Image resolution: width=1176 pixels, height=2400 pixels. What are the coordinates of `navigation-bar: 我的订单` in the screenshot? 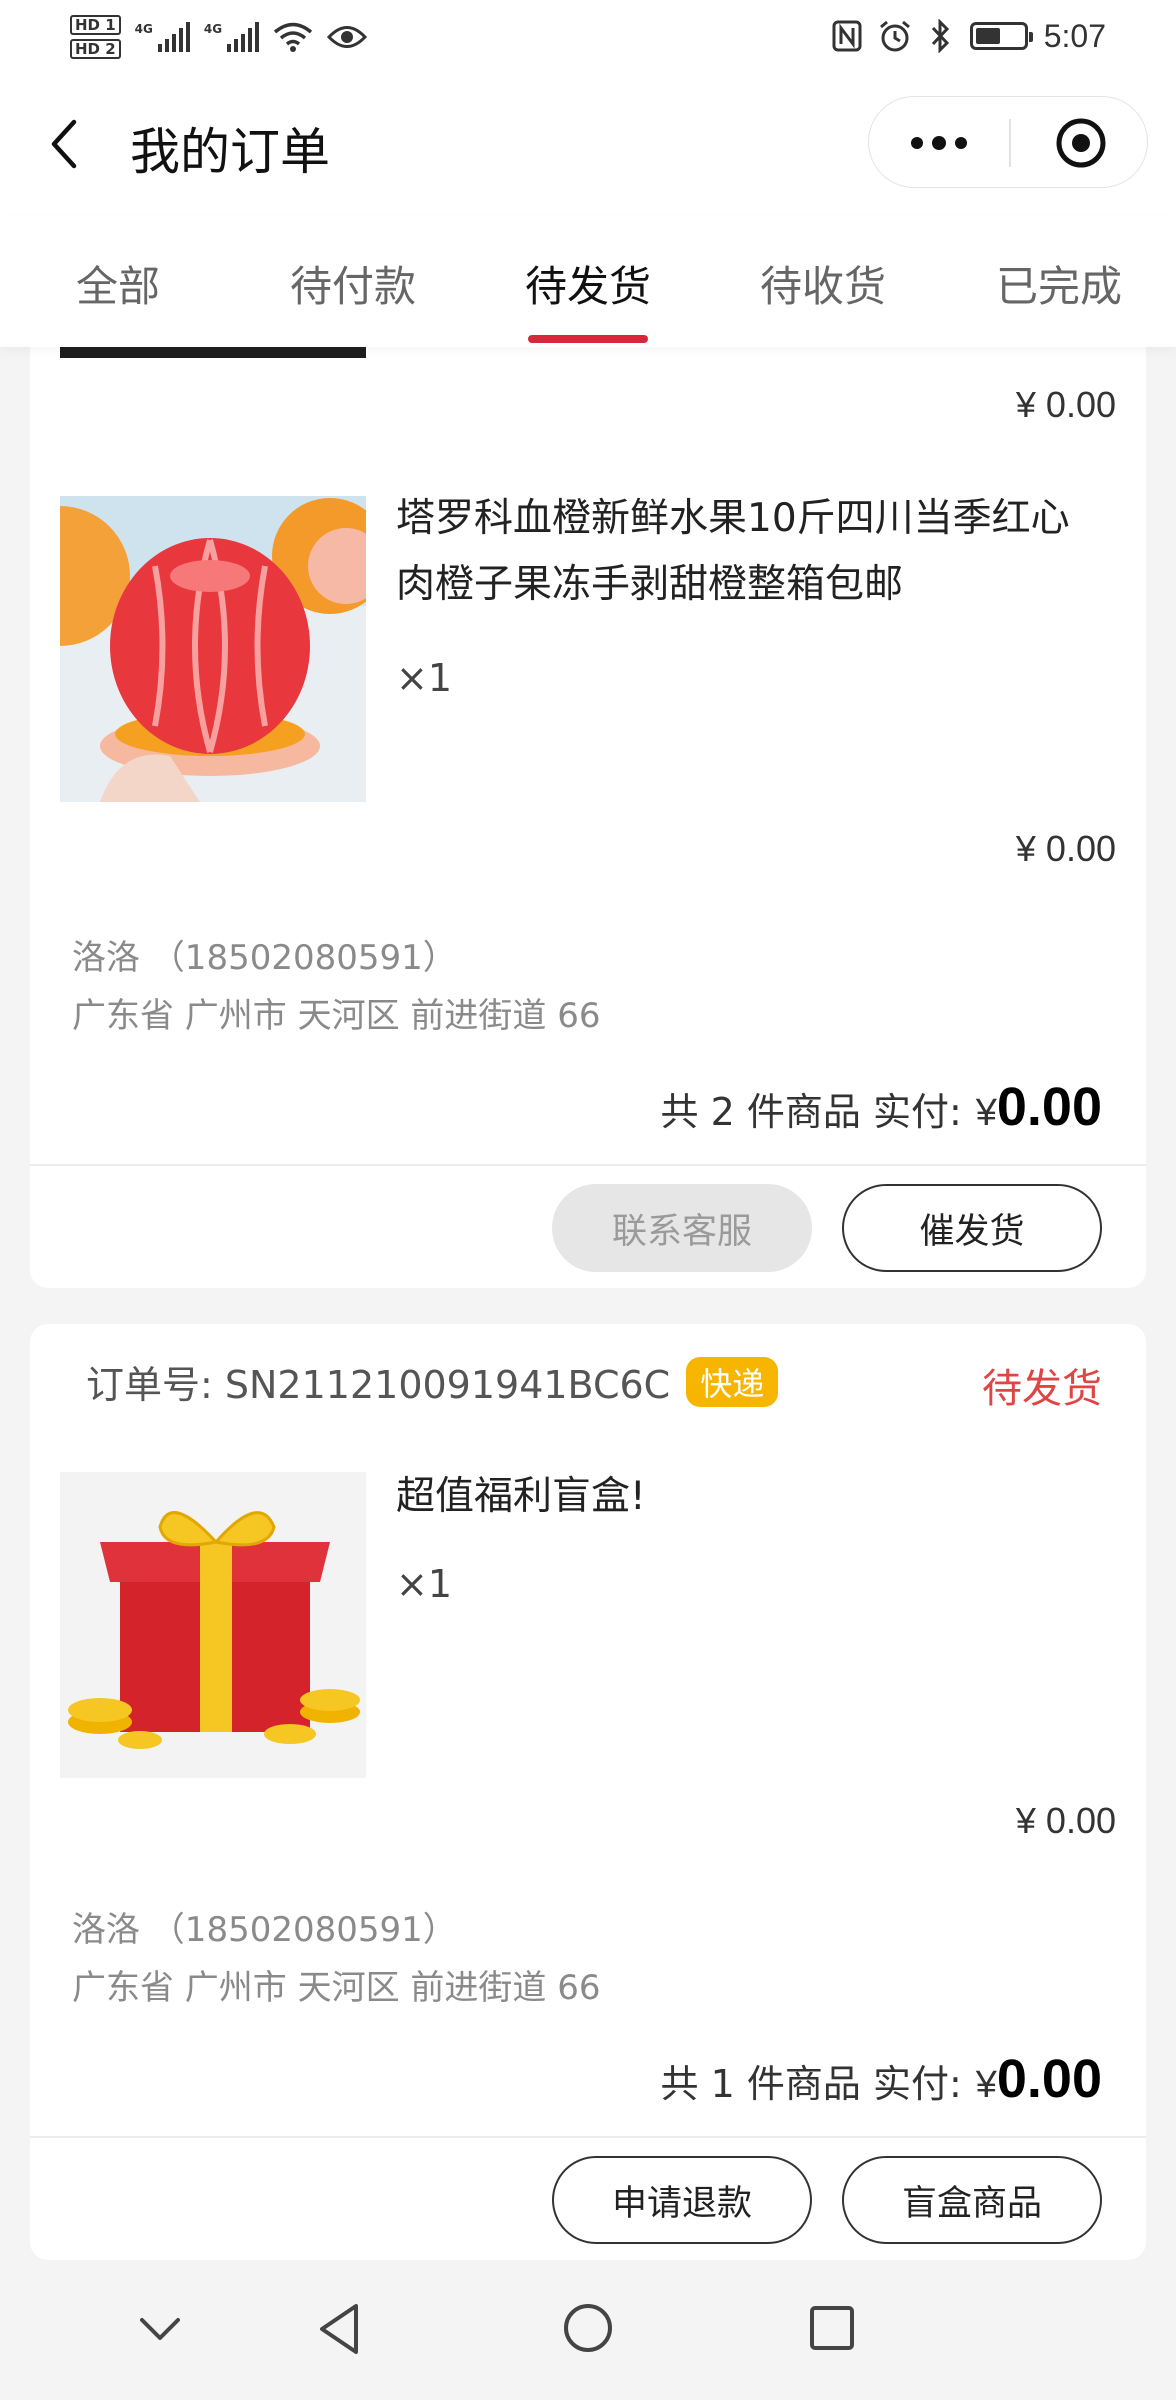 It's located at (588, 144).